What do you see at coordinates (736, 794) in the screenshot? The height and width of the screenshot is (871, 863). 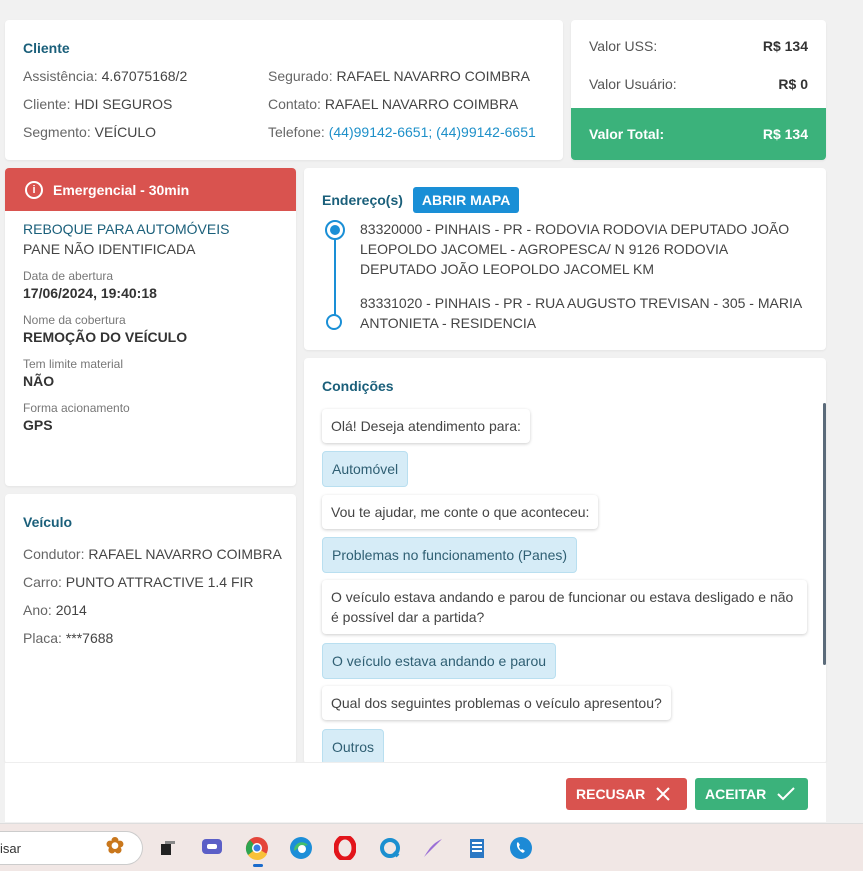 I see `accept-label: ACEITAR` at bounding box center [736, 794].